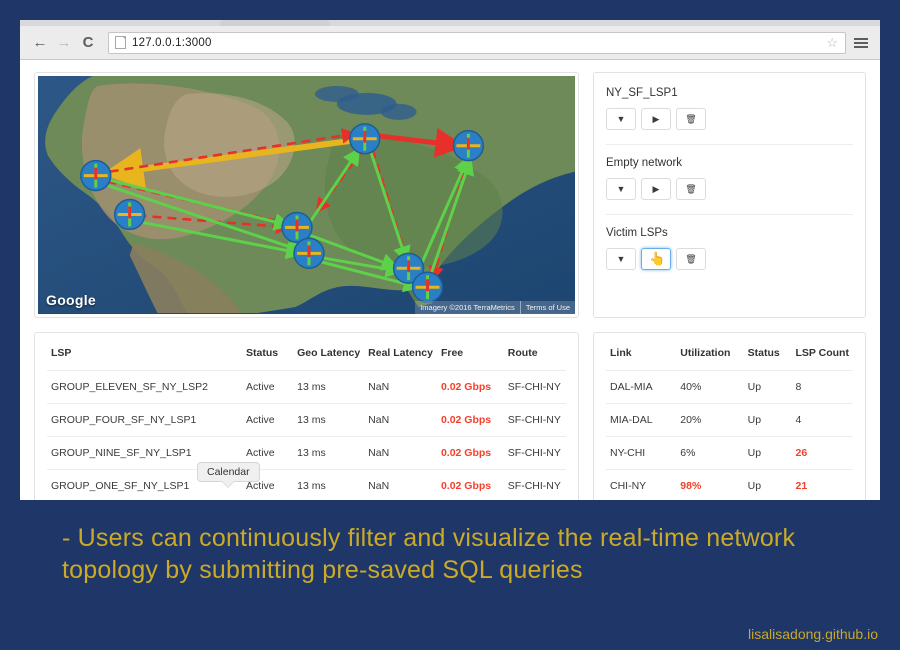 Image resolution: width=900 pixels, height=650 pixels. I want to click on query-name: Empty network, so click(644, 163).